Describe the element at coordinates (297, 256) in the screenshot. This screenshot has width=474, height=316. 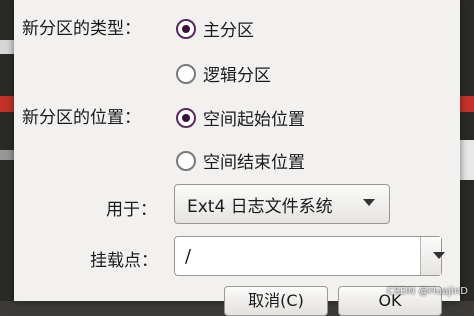
I see `mount-point-input` at that location.